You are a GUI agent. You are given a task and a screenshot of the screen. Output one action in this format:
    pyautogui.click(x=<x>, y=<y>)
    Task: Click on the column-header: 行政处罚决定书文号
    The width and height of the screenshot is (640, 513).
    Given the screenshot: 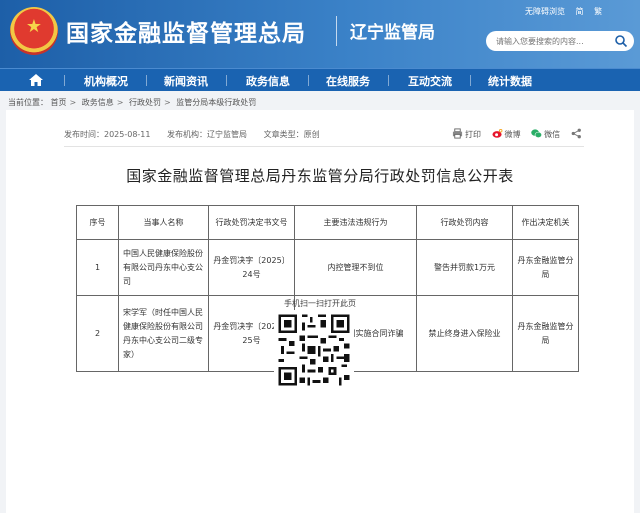 What is the action you would take?
    pyautogui.click(x=251, y=222)
    